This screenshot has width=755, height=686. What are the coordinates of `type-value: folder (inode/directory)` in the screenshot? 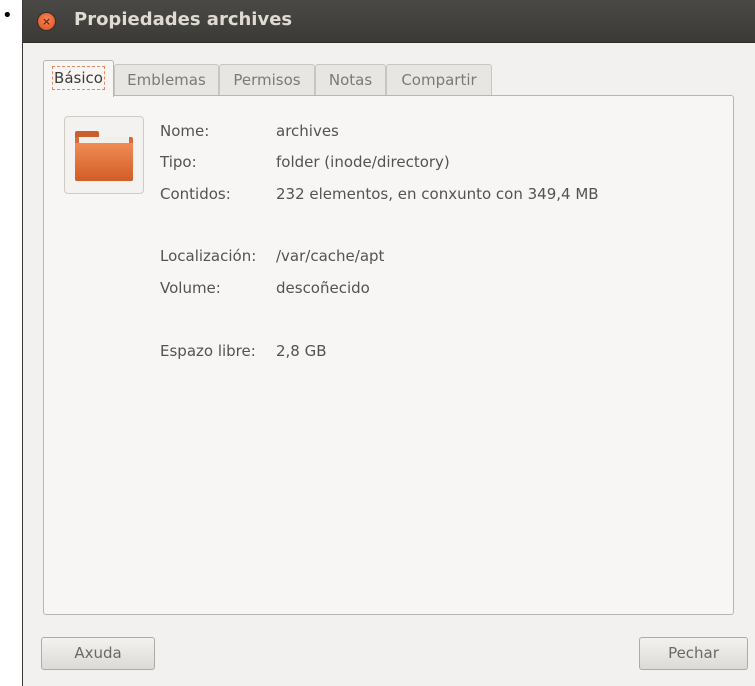 It's located at (363, 162).